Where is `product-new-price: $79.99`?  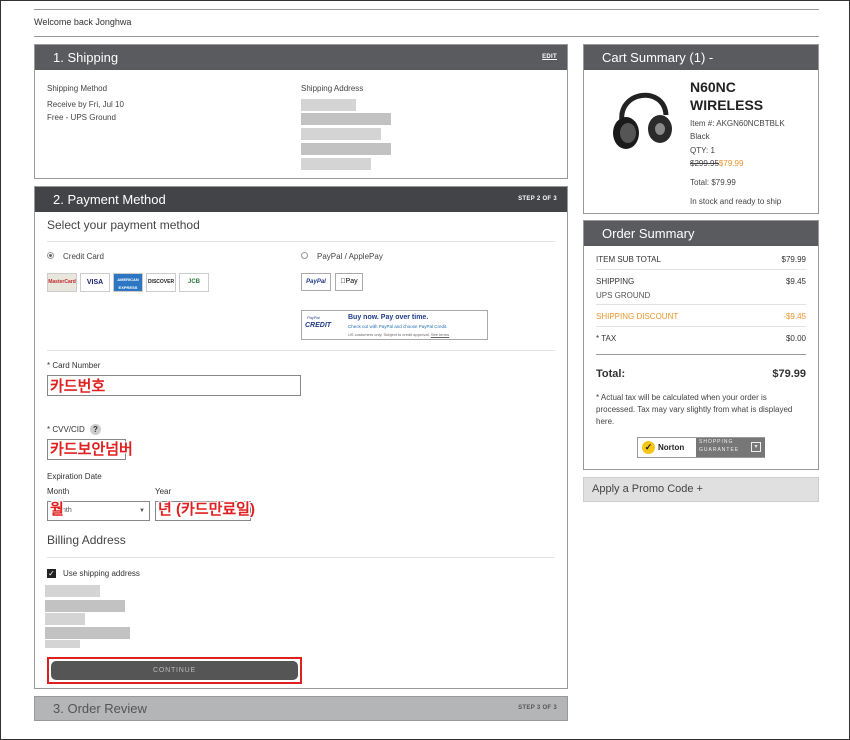
product-new-price: $79.99 is located at coordinates (731, 163).